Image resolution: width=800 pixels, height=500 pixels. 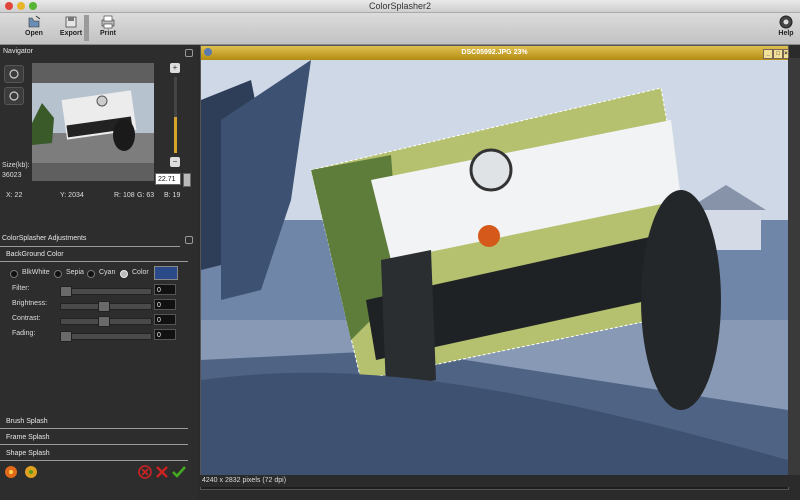 I want to click on navigator-title: Navigator, so click(x=18, y=51).